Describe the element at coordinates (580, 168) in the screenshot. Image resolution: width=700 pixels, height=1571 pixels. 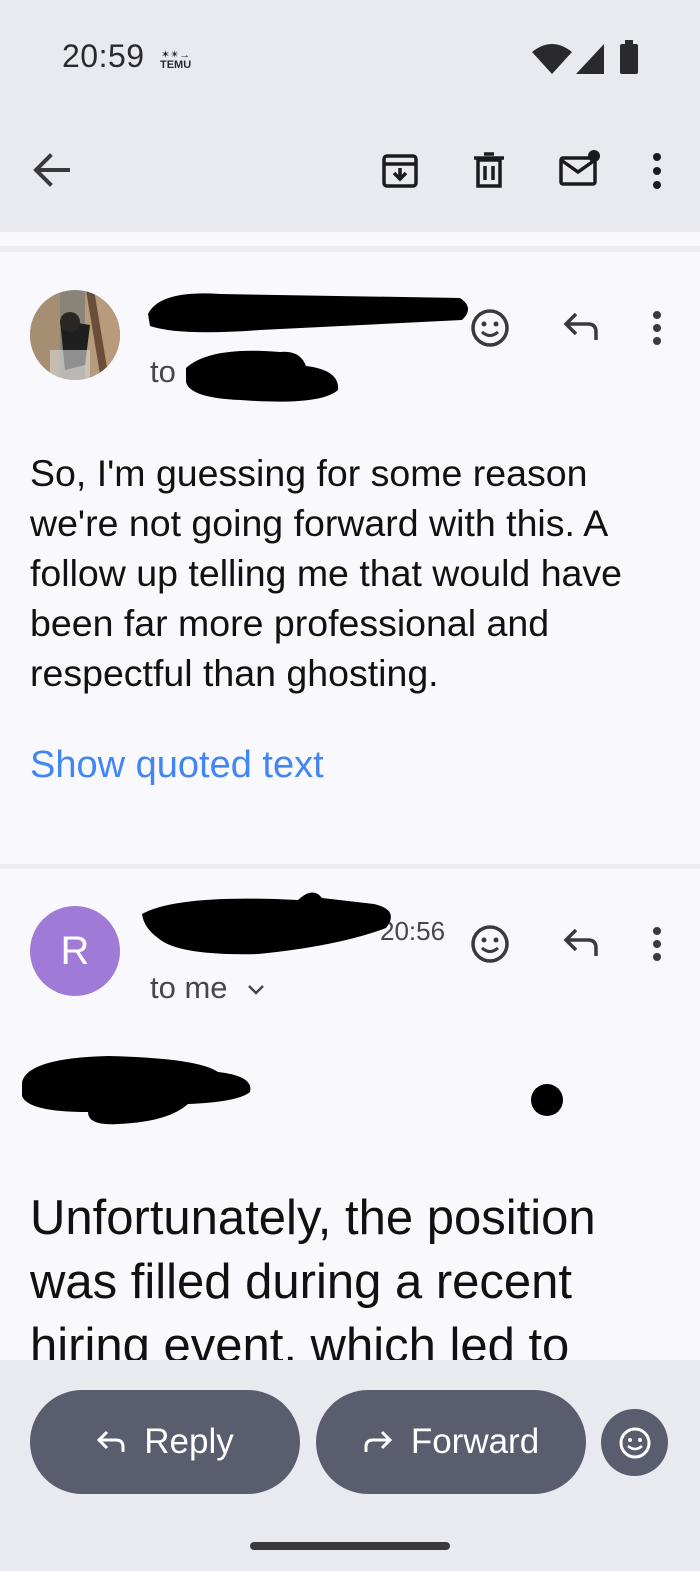
I see `mail-unread-icon` at that location.